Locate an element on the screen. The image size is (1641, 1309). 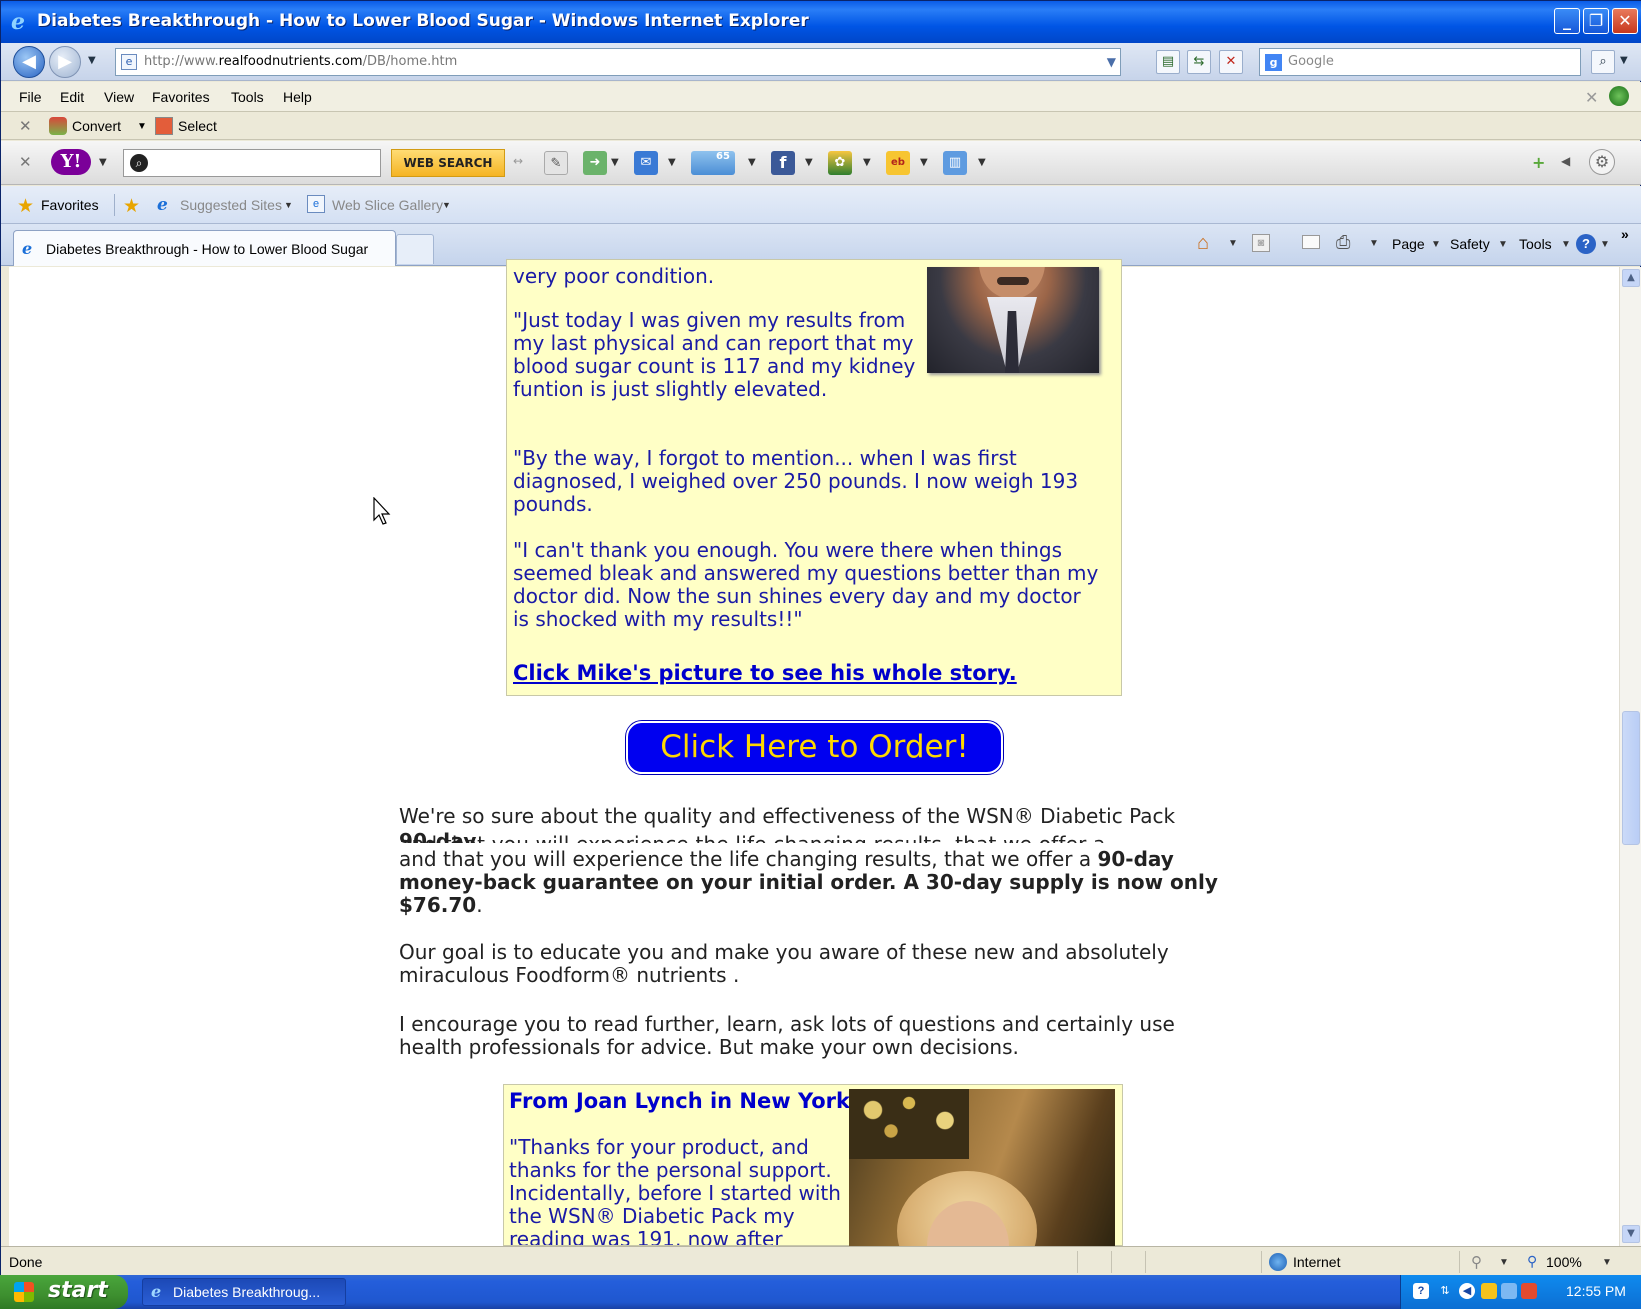
messenger-dropdown-icon: ▼ is located at coordinates (752, 162).